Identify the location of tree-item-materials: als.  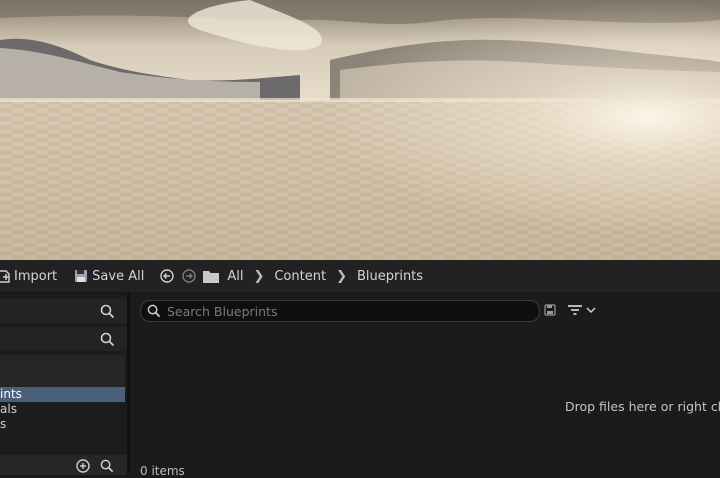
(62, 409).